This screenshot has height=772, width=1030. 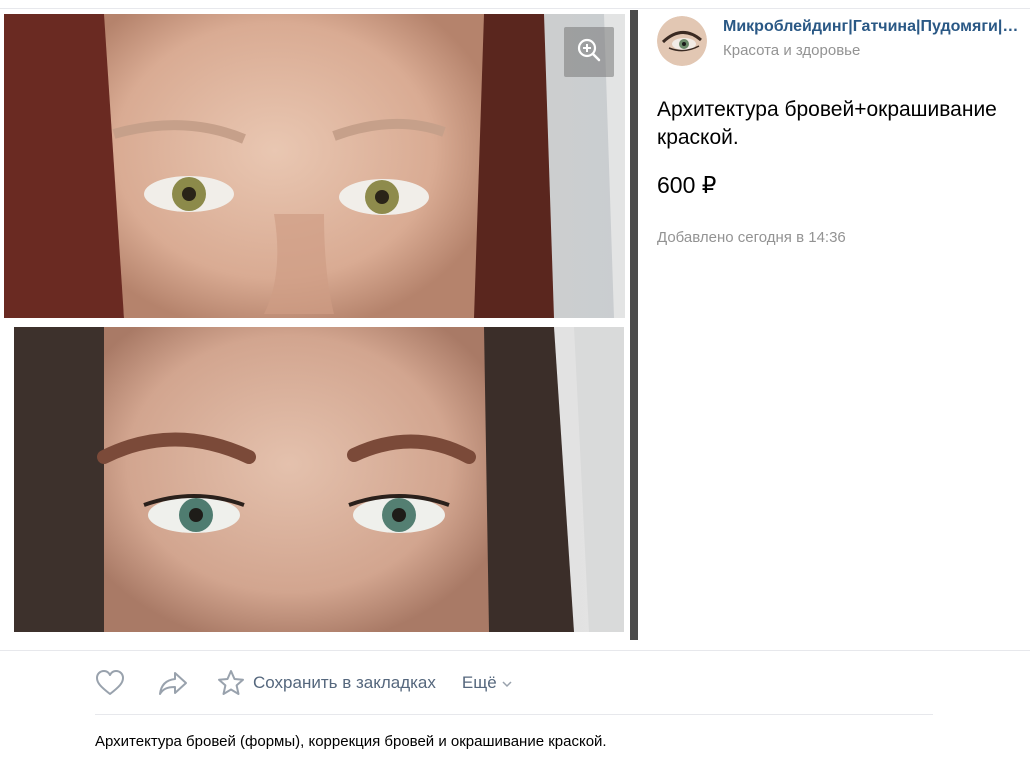 I want to click on star-icon, so click(x=231, y=683).